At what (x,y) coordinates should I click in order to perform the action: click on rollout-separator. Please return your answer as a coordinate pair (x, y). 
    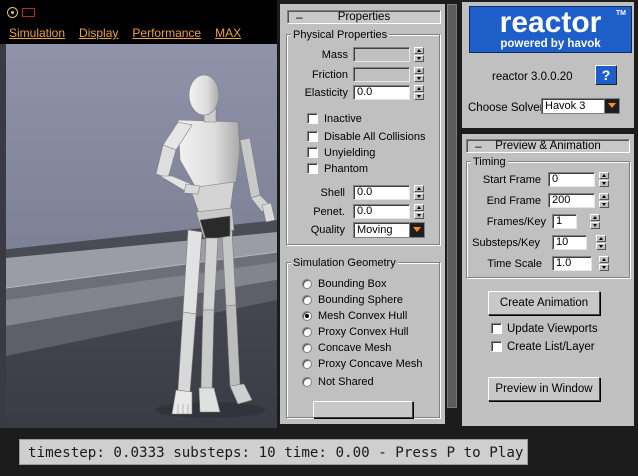
    Looking at the image, I should click on (548, 131).